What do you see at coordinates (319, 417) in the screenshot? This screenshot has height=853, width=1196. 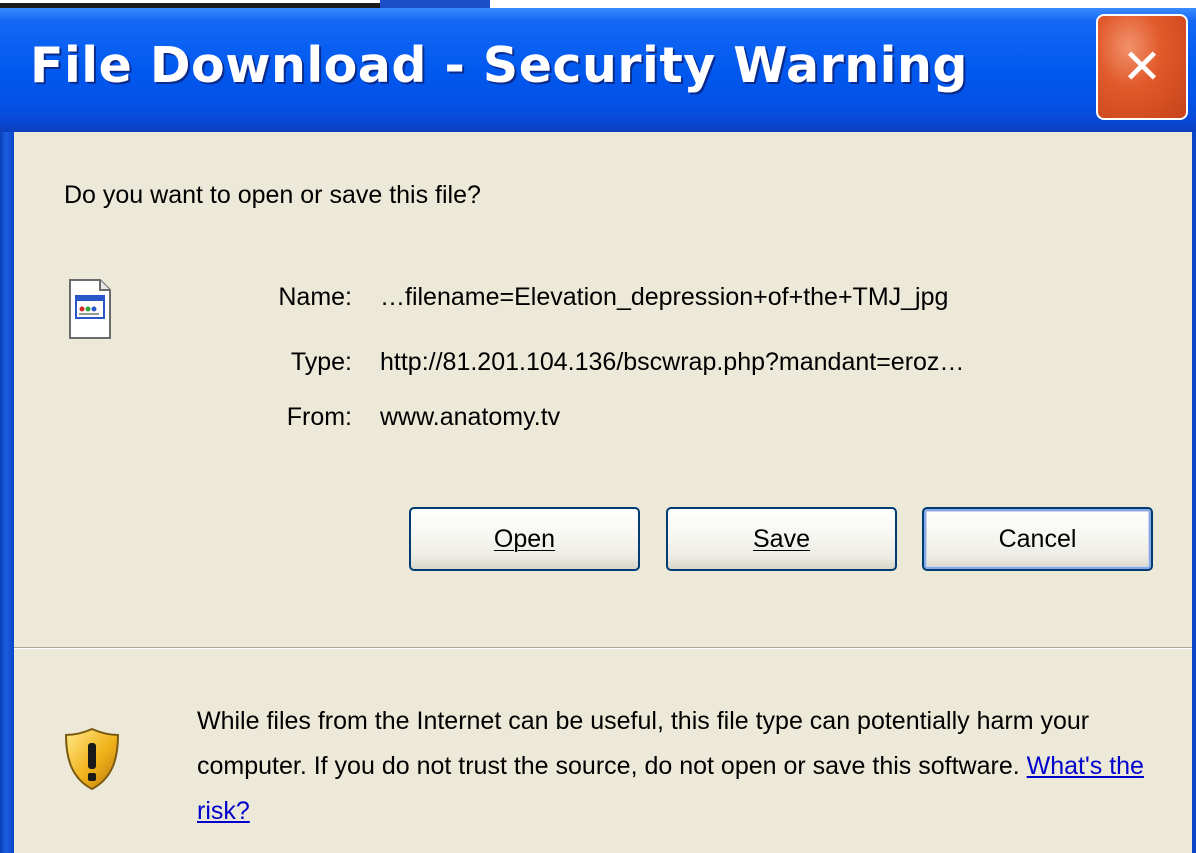 I see `from-label: From:` at bounding box center [319, 417].